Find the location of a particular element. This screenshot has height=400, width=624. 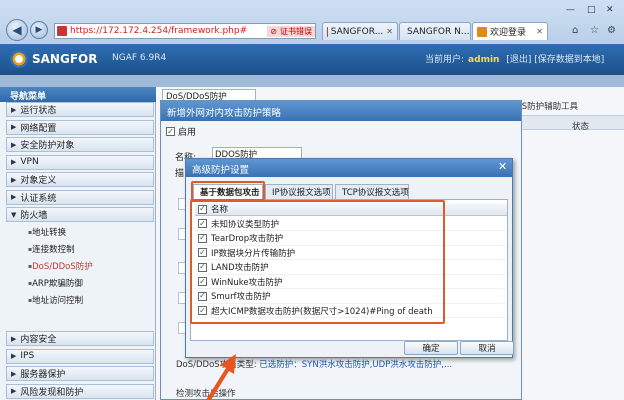

save-config-link: [保存数据到本地] is located at coordinates (569, 60).